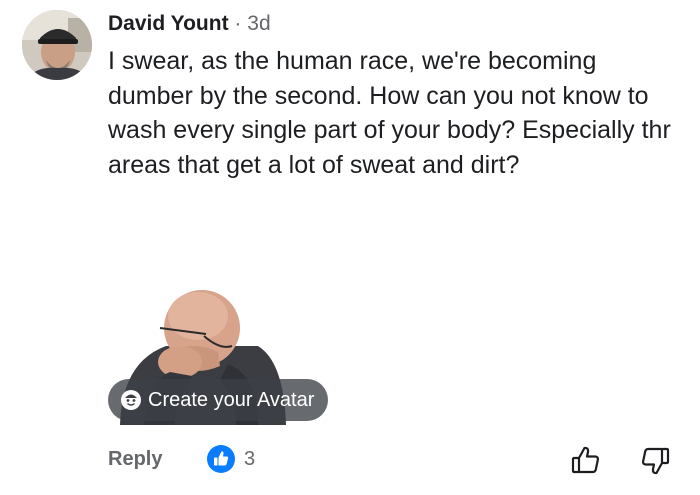 Image resolution: width=700 pixels, height=495 pixels. I want to click on create-avatar-label: Create your Avatar, so click(231, 399).